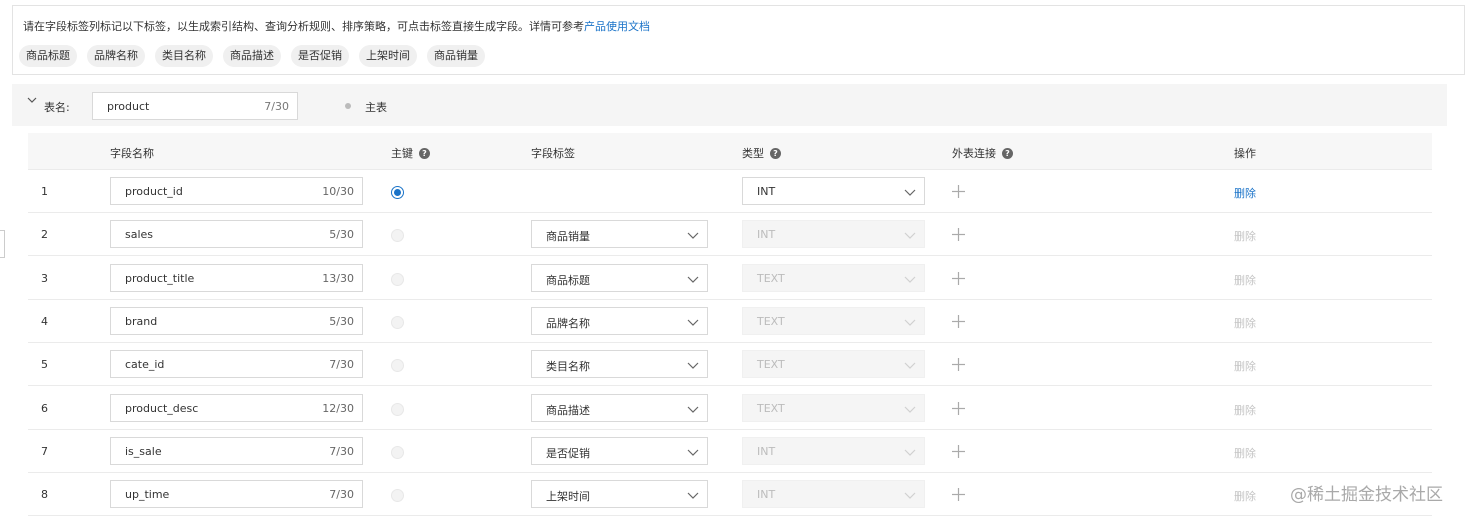  I want to click on field-tag-select: 商品销量, so click(619, 234).